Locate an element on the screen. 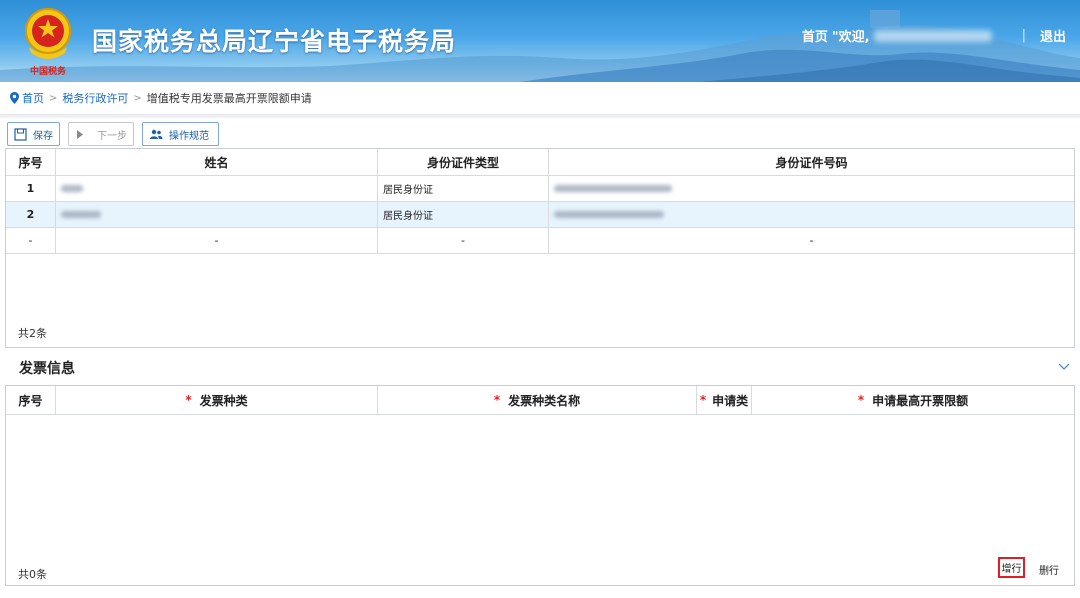 Image resolution: width=1080 pixels, height=598 pixels. next-step-label: 下一步 is located at coordinates (112, 136).